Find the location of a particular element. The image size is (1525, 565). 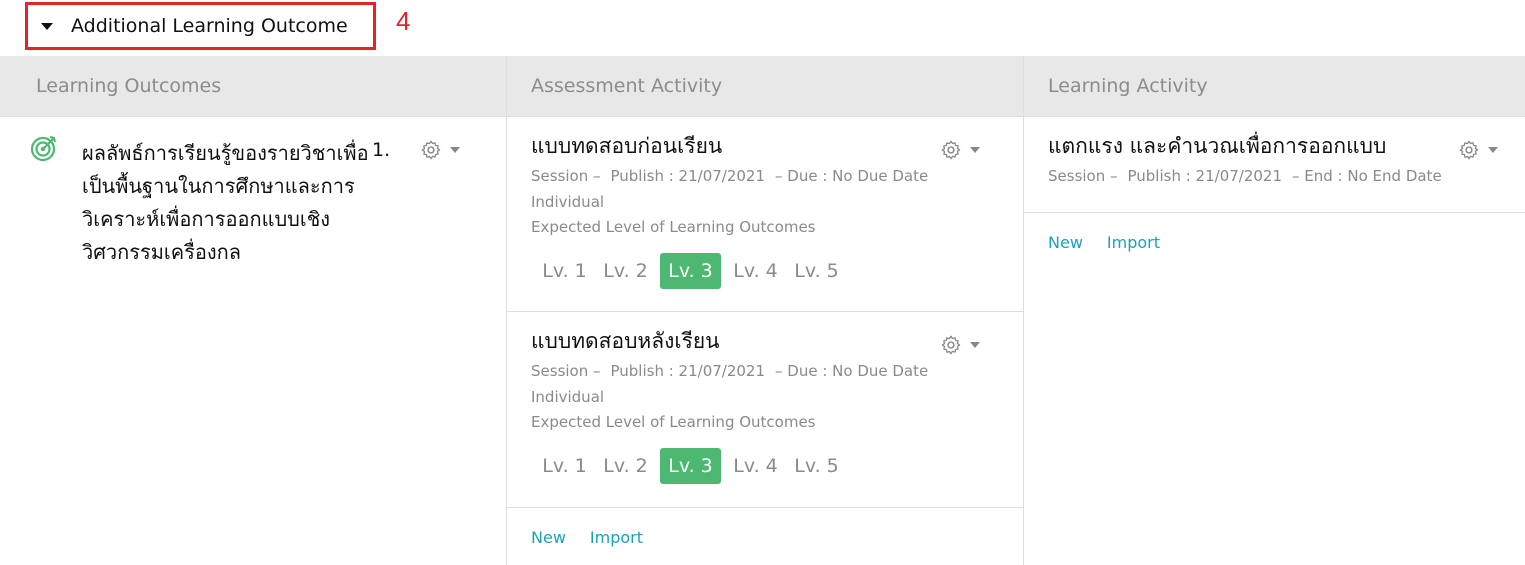

learning-activity-header: Learning Activity is located at coordinates (1274, 86).